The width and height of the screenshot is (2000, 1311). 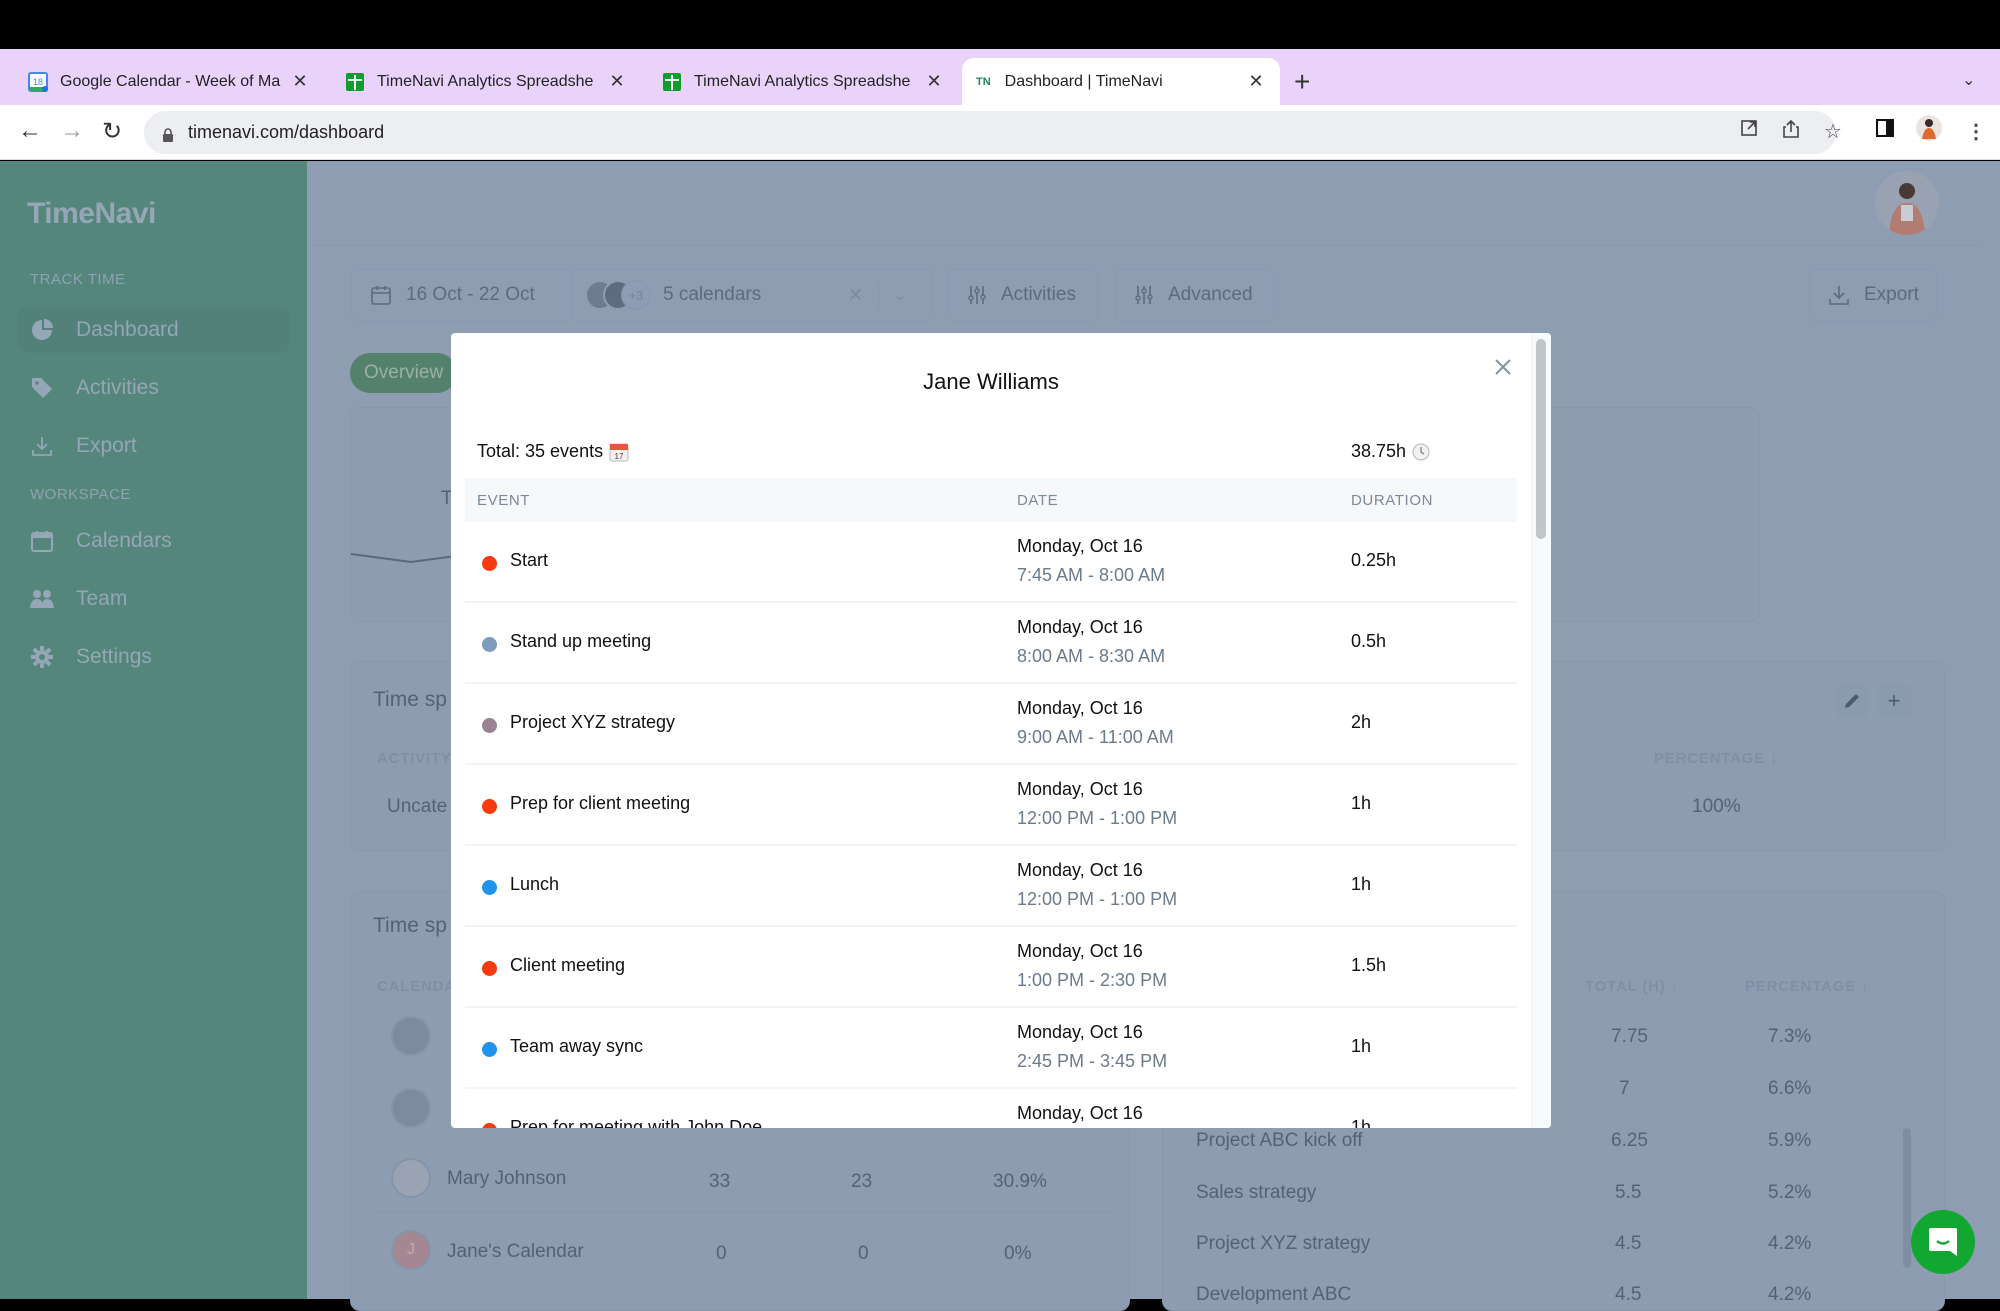 What do you see at coordinates (1020, 1181) in the screenshot?
I see `calendar-percentage: 30.9%` at bounding box center [1020, 1181].